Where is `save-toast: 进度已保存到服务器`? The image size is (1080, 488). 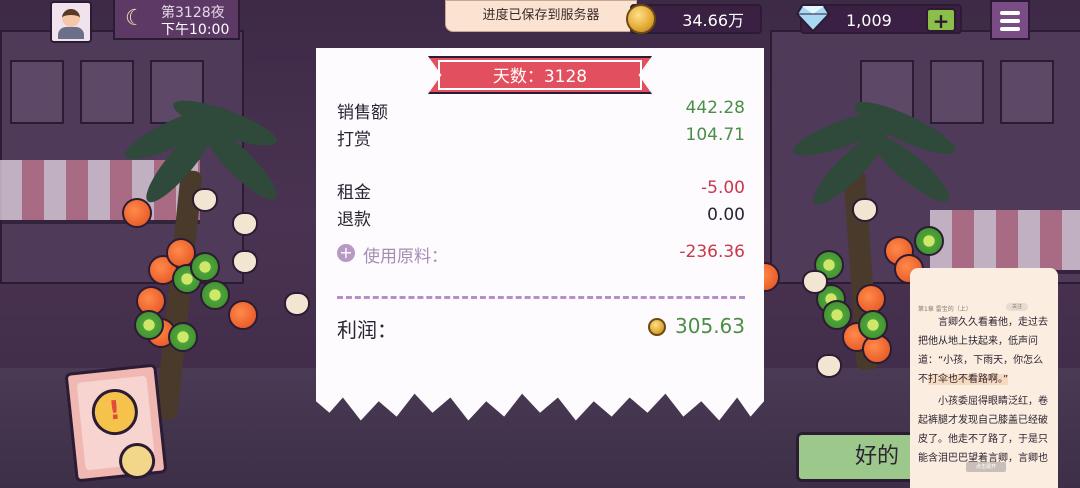 save-toast: 进度已保存到服务器 is located at coordinates (541, 16).